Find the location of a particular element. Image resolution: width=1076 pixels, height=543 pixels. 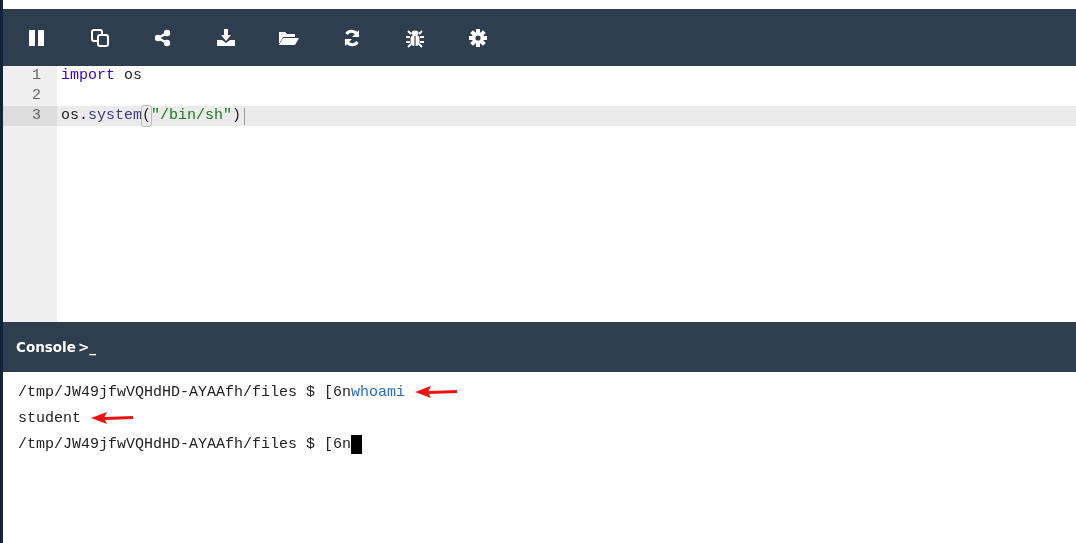

refresh-icon is located at coordinates (352, 37).